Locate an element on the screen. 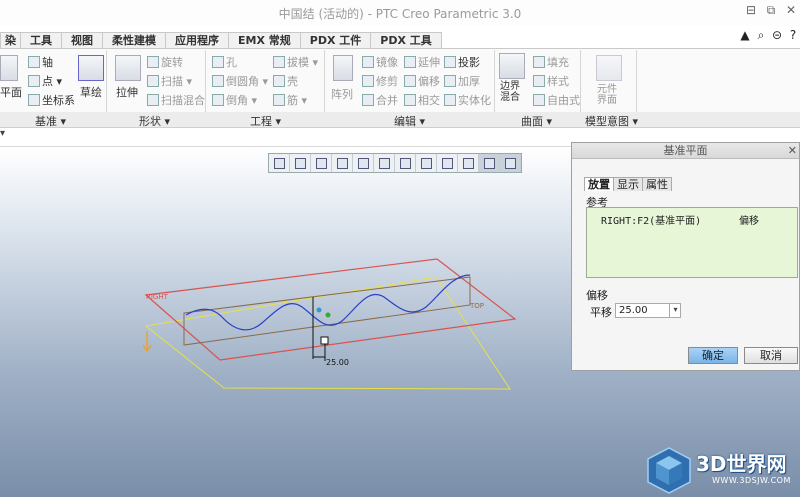  point-icon is located at coordinates (34, 81).